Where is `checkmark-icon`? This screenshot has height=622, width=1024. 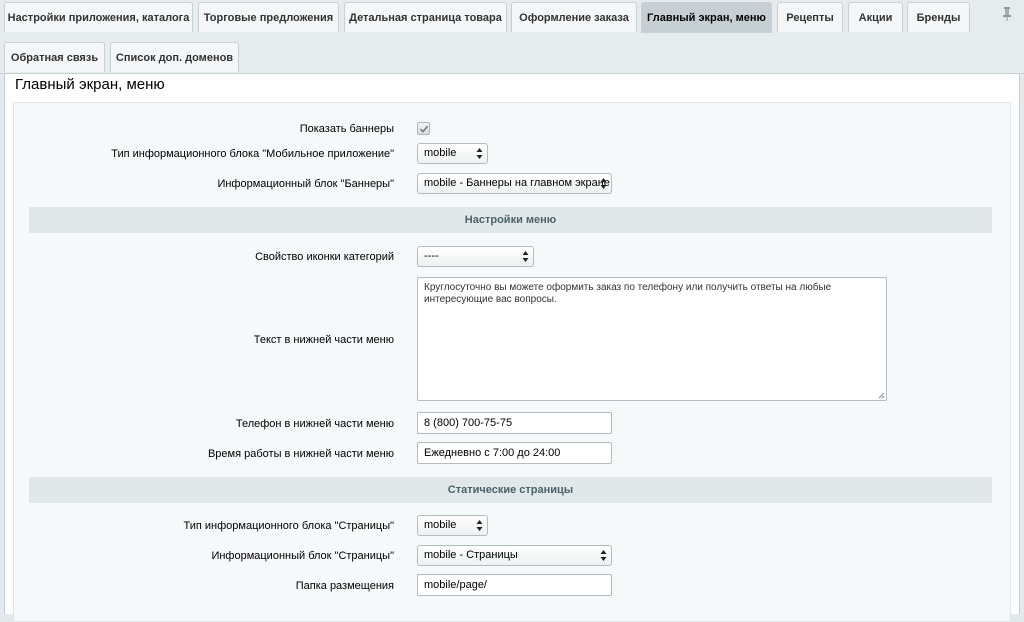
checkmark-icon is located at coordinates (424, 129).